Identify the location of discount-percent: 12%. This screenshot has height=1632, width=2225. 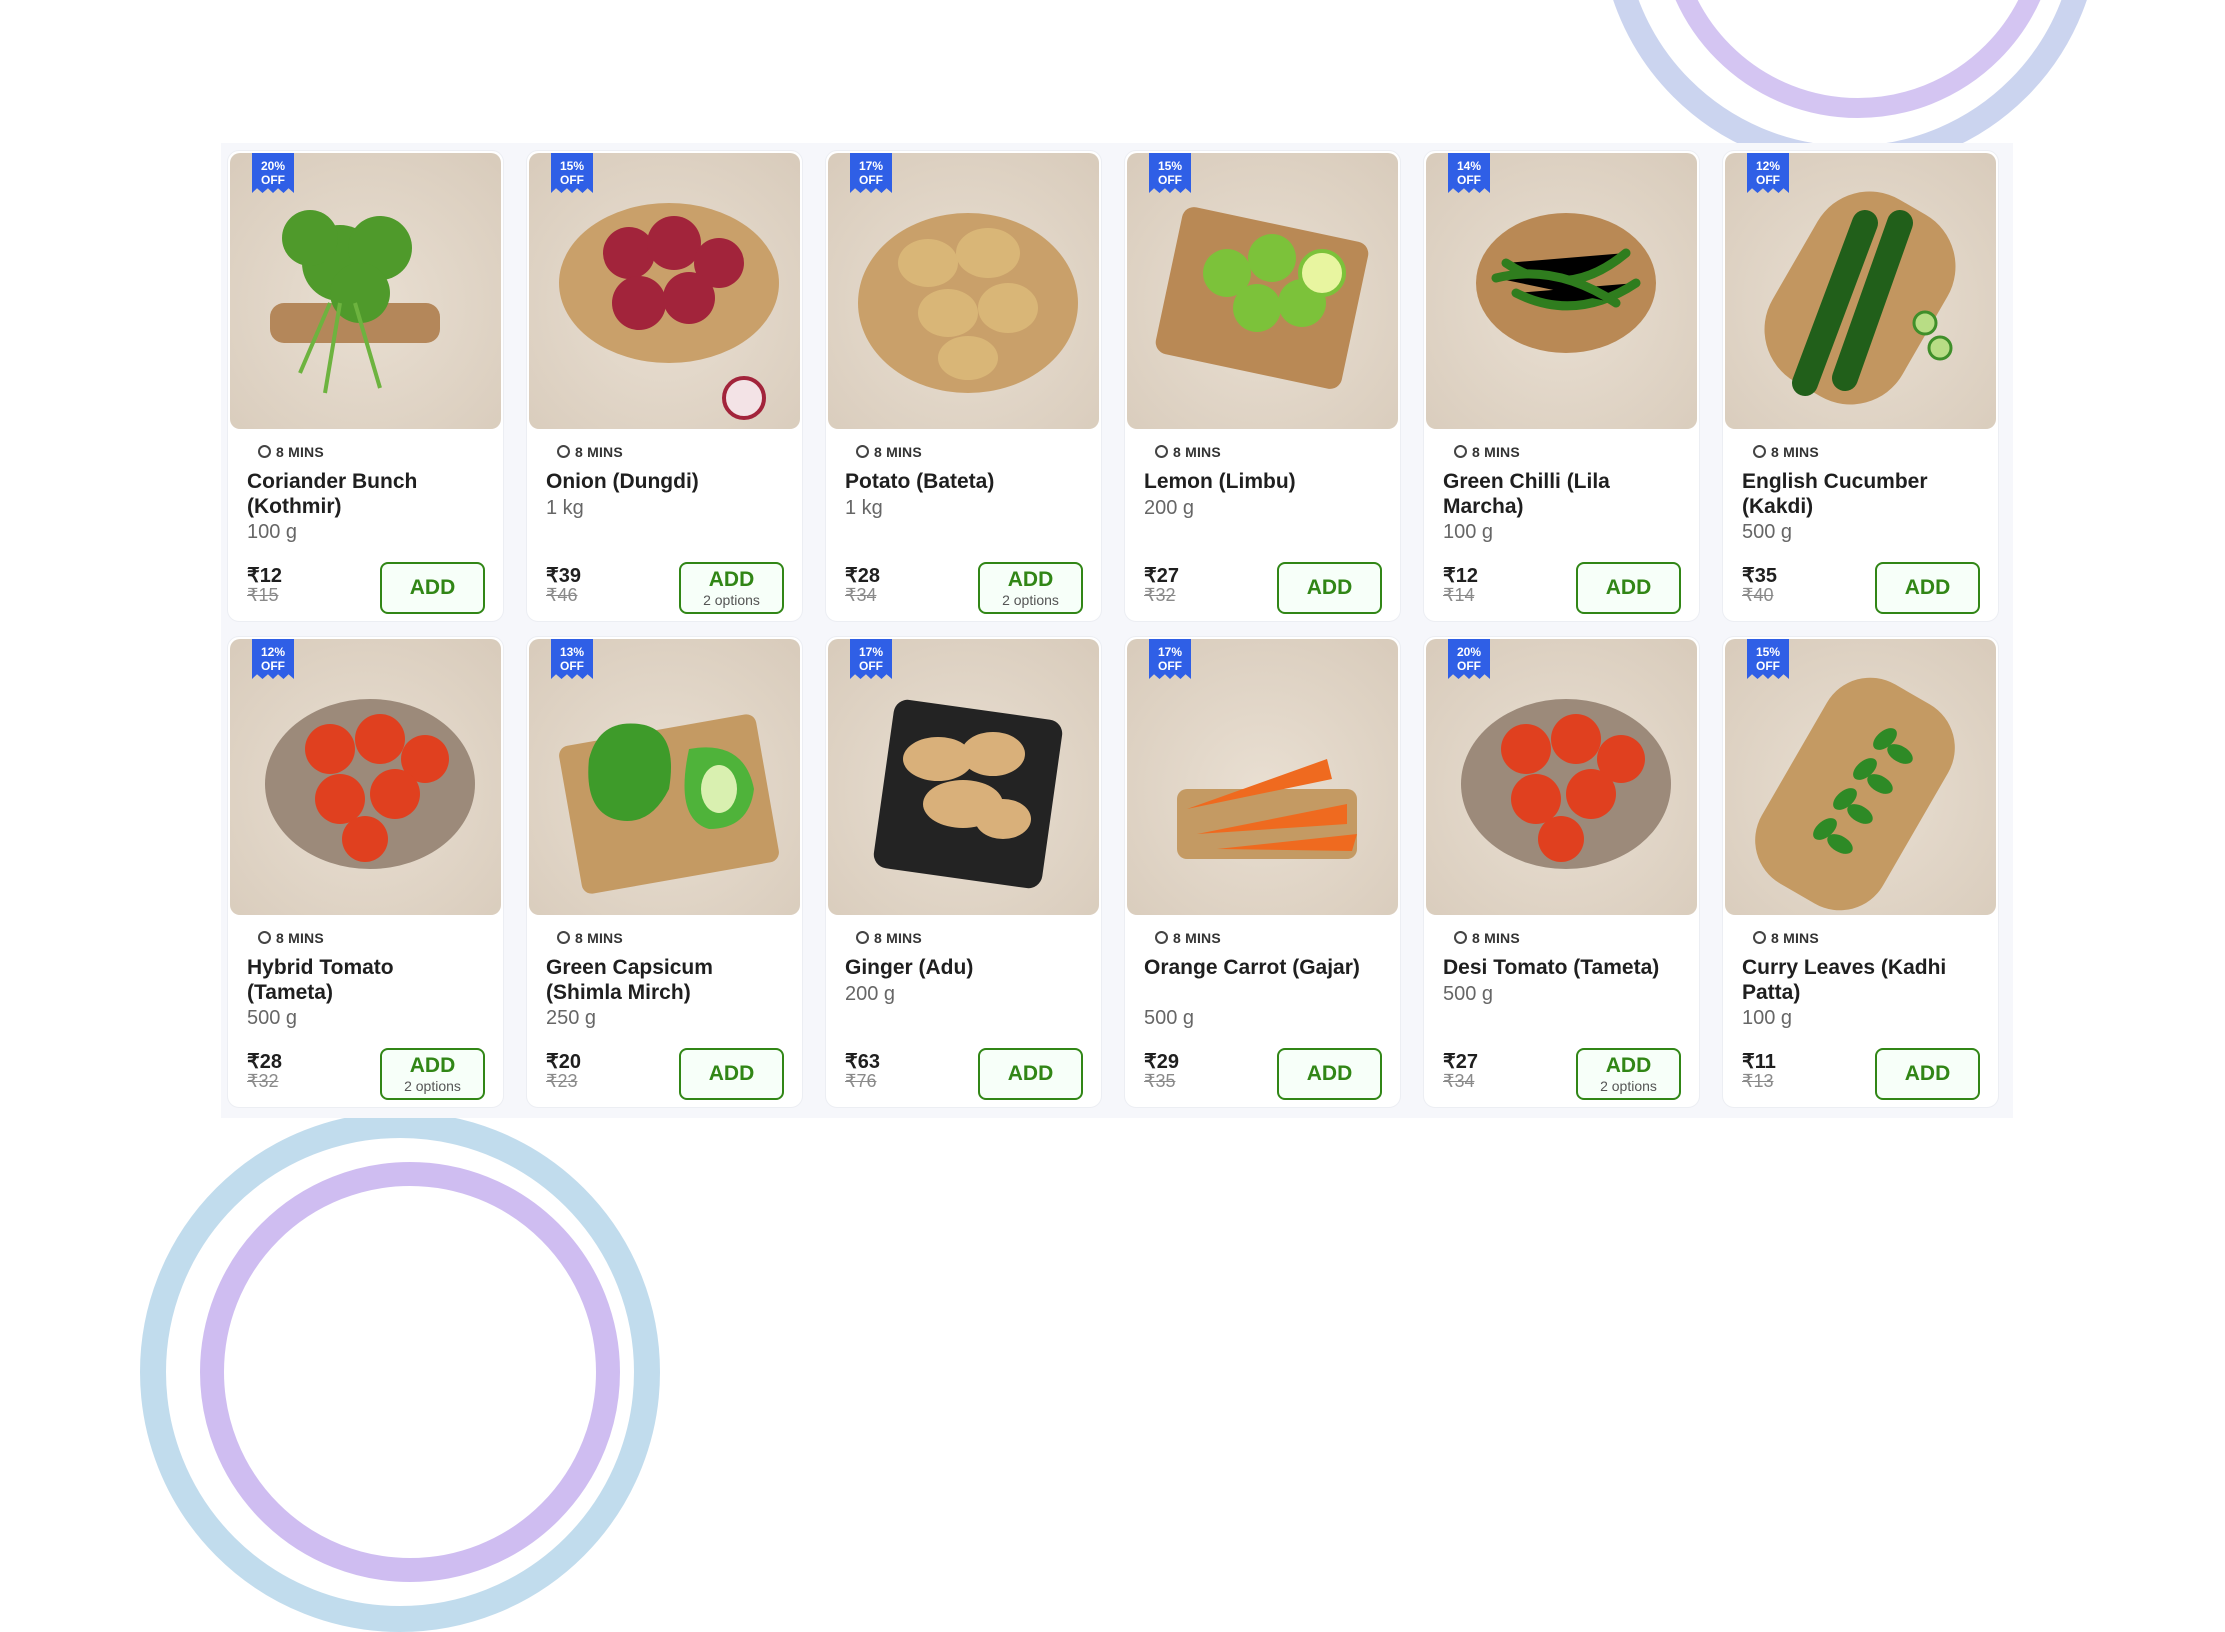
(1768, 166).